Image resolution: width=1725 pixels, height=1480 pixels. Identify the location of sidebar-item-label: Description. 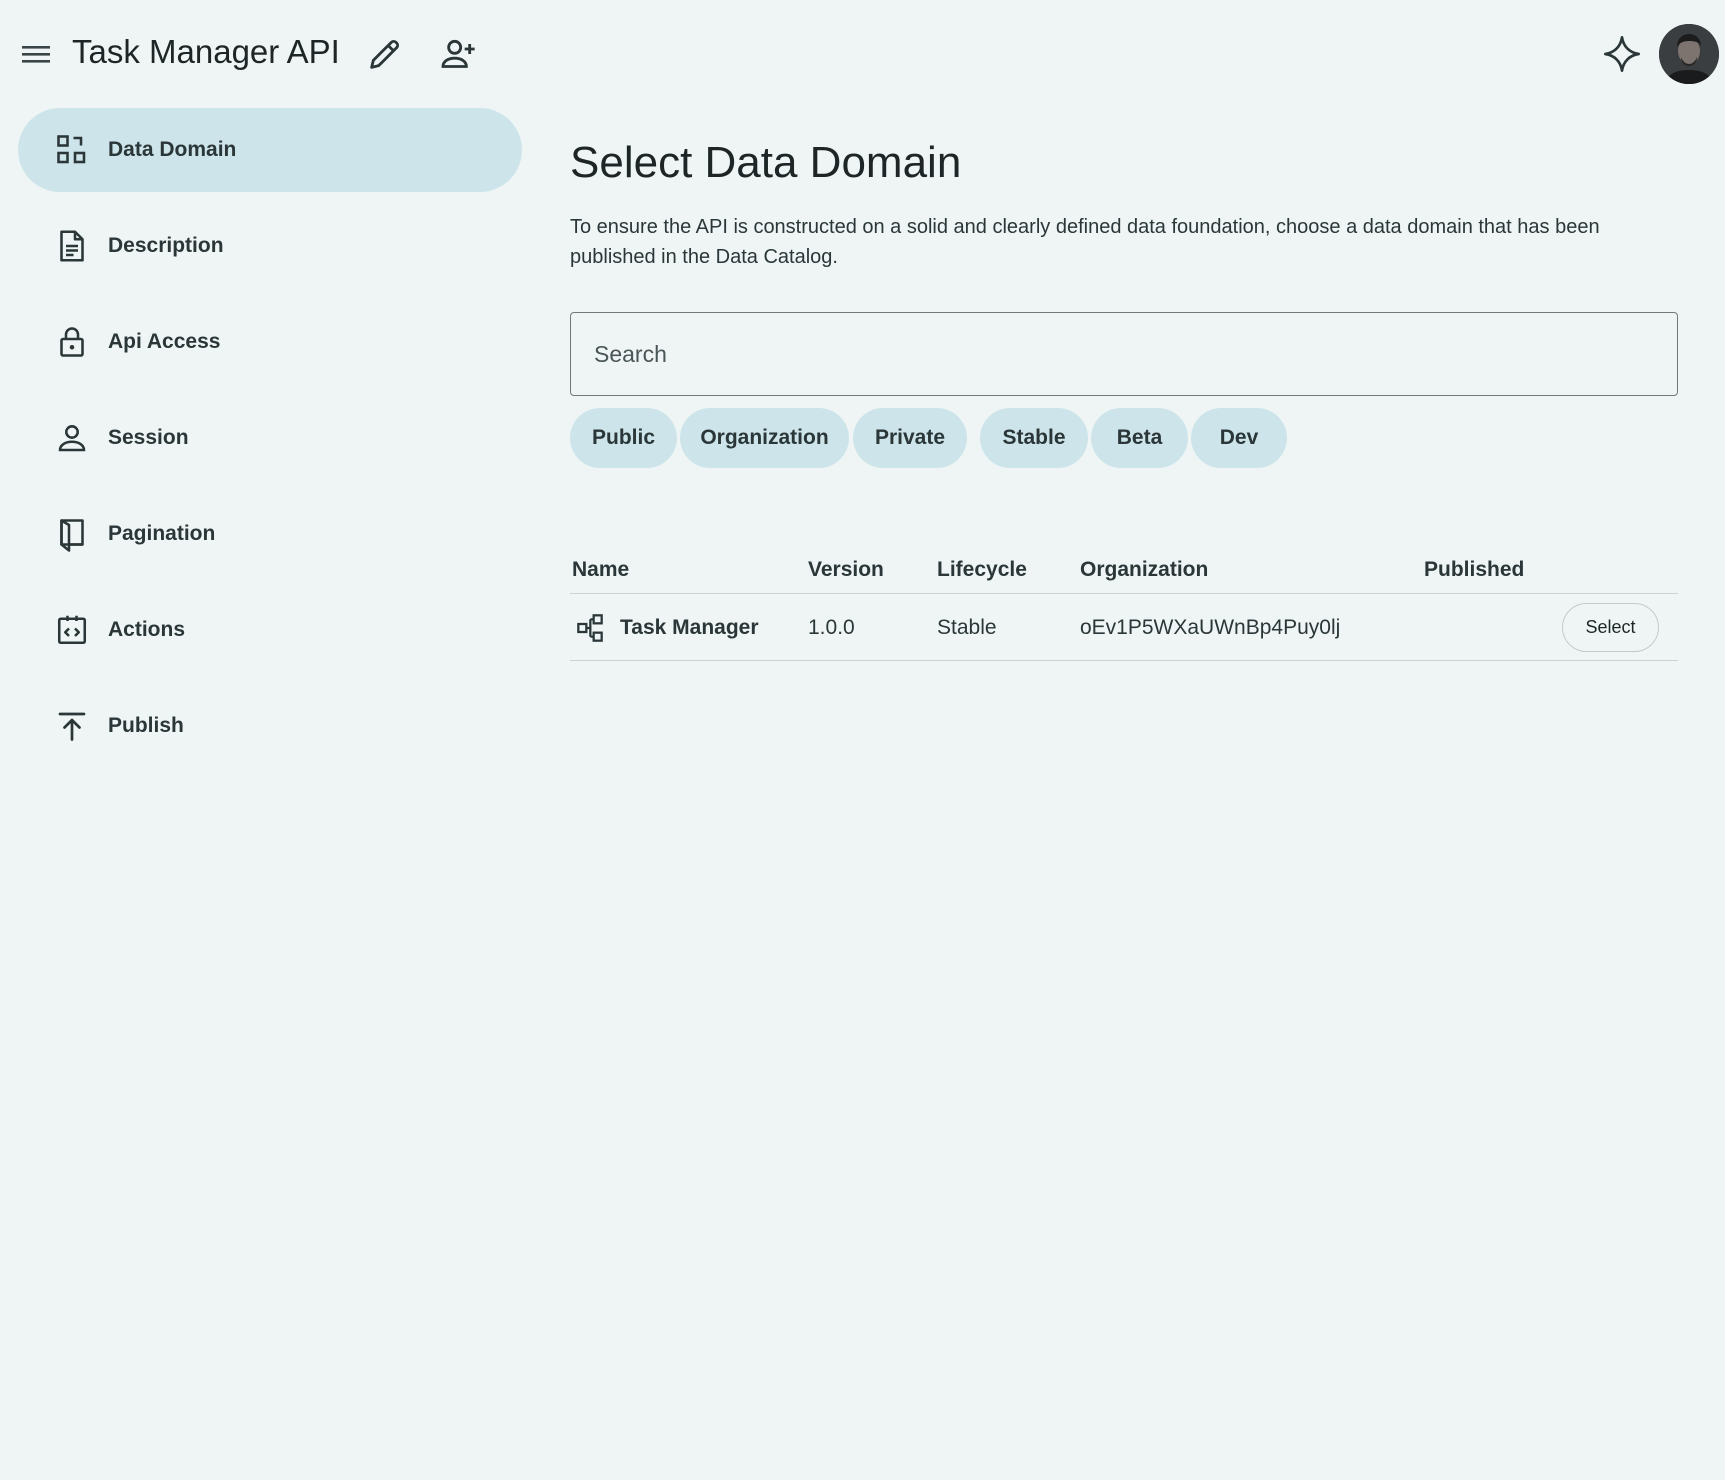
(166, 245).